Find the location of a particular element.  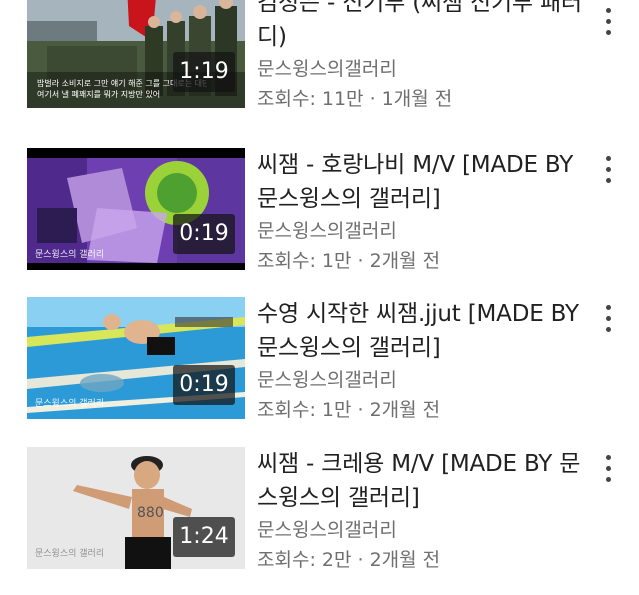

duration-badge: 1:19 is located at coordinates (204, 72).